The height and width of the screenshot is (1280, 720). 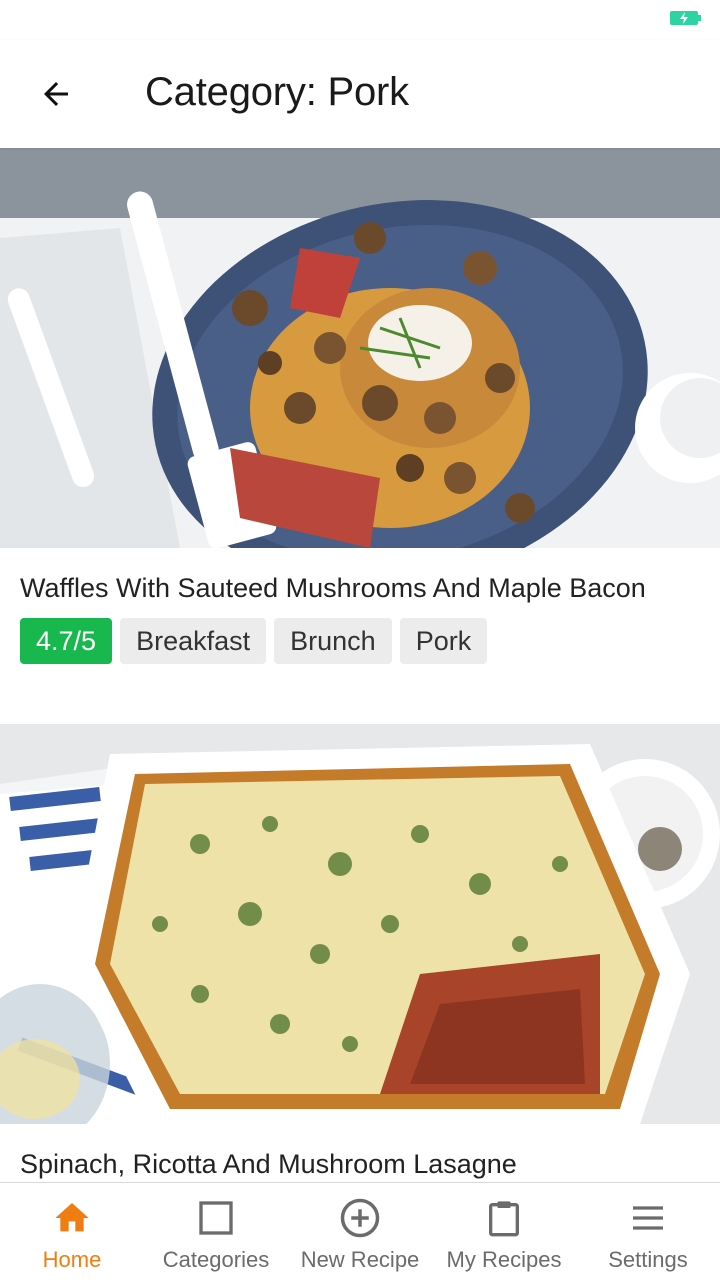 I want to click on back-button, so click(x=56, y=94).